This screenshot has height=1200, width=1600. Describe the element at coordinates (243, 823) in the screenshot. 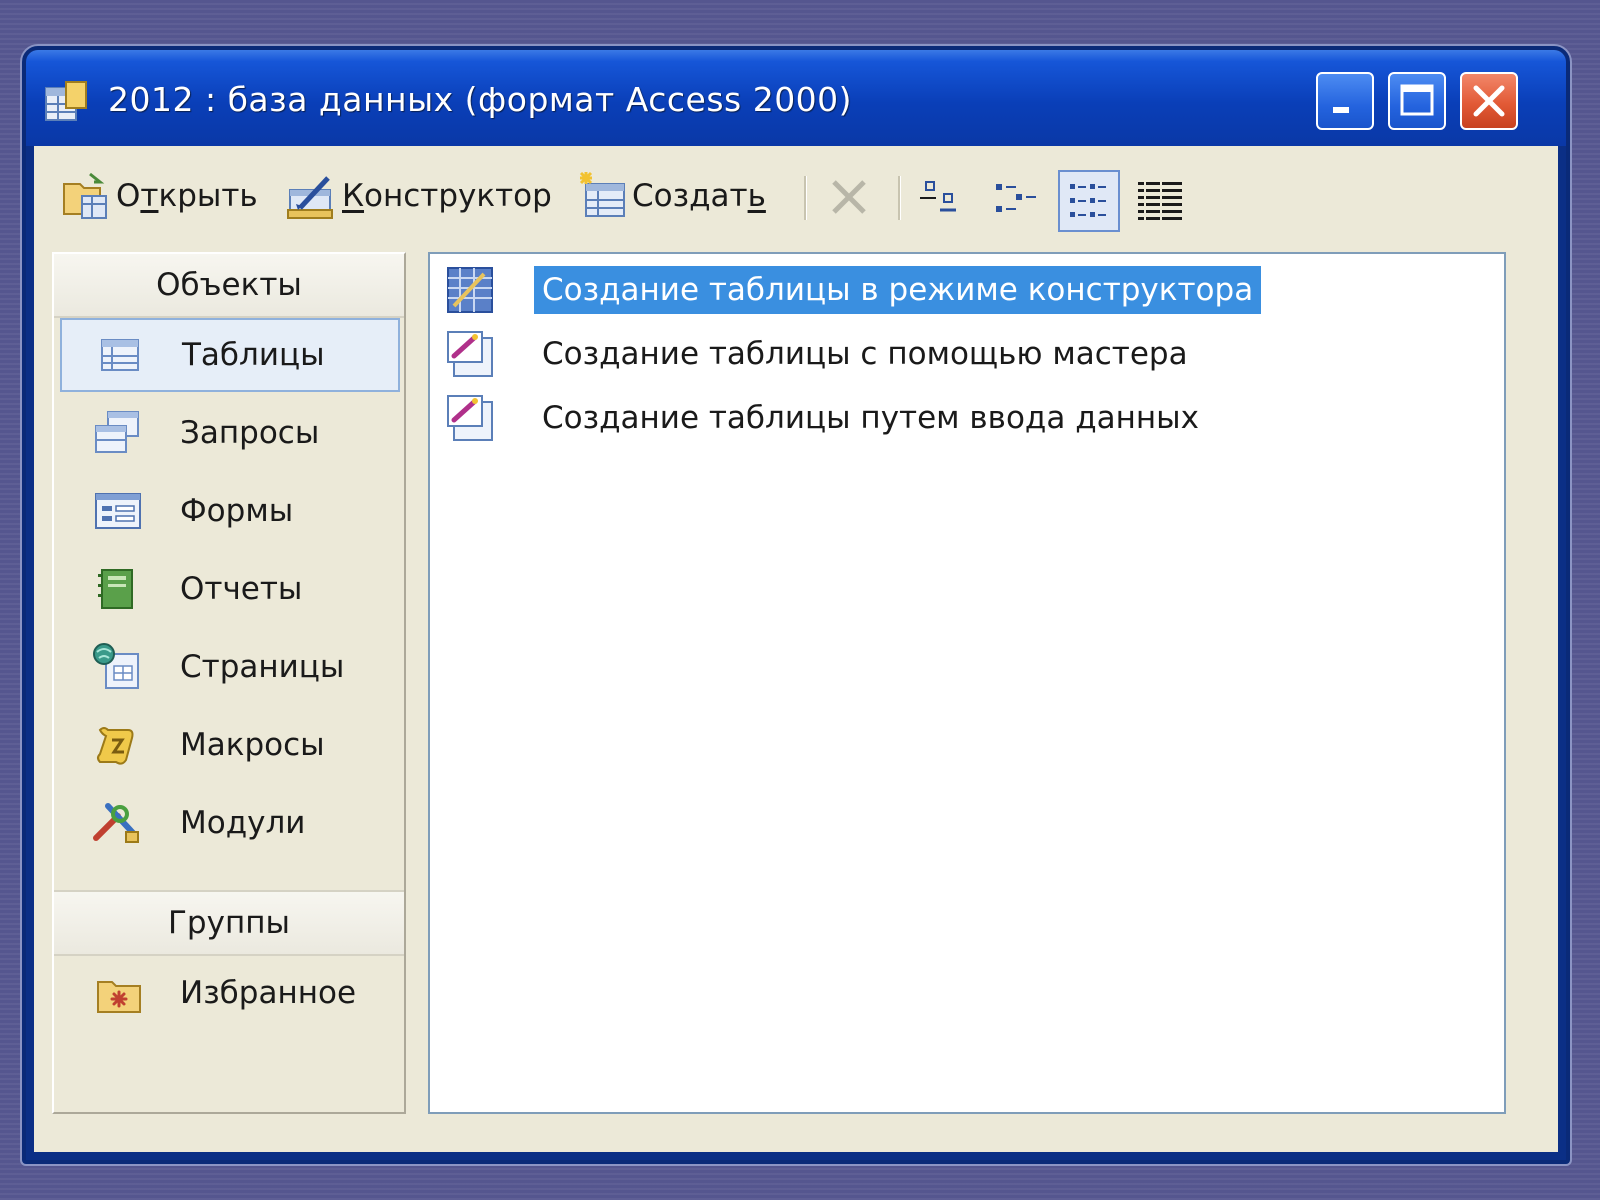

I see `object-item-label: Модули` at that location.